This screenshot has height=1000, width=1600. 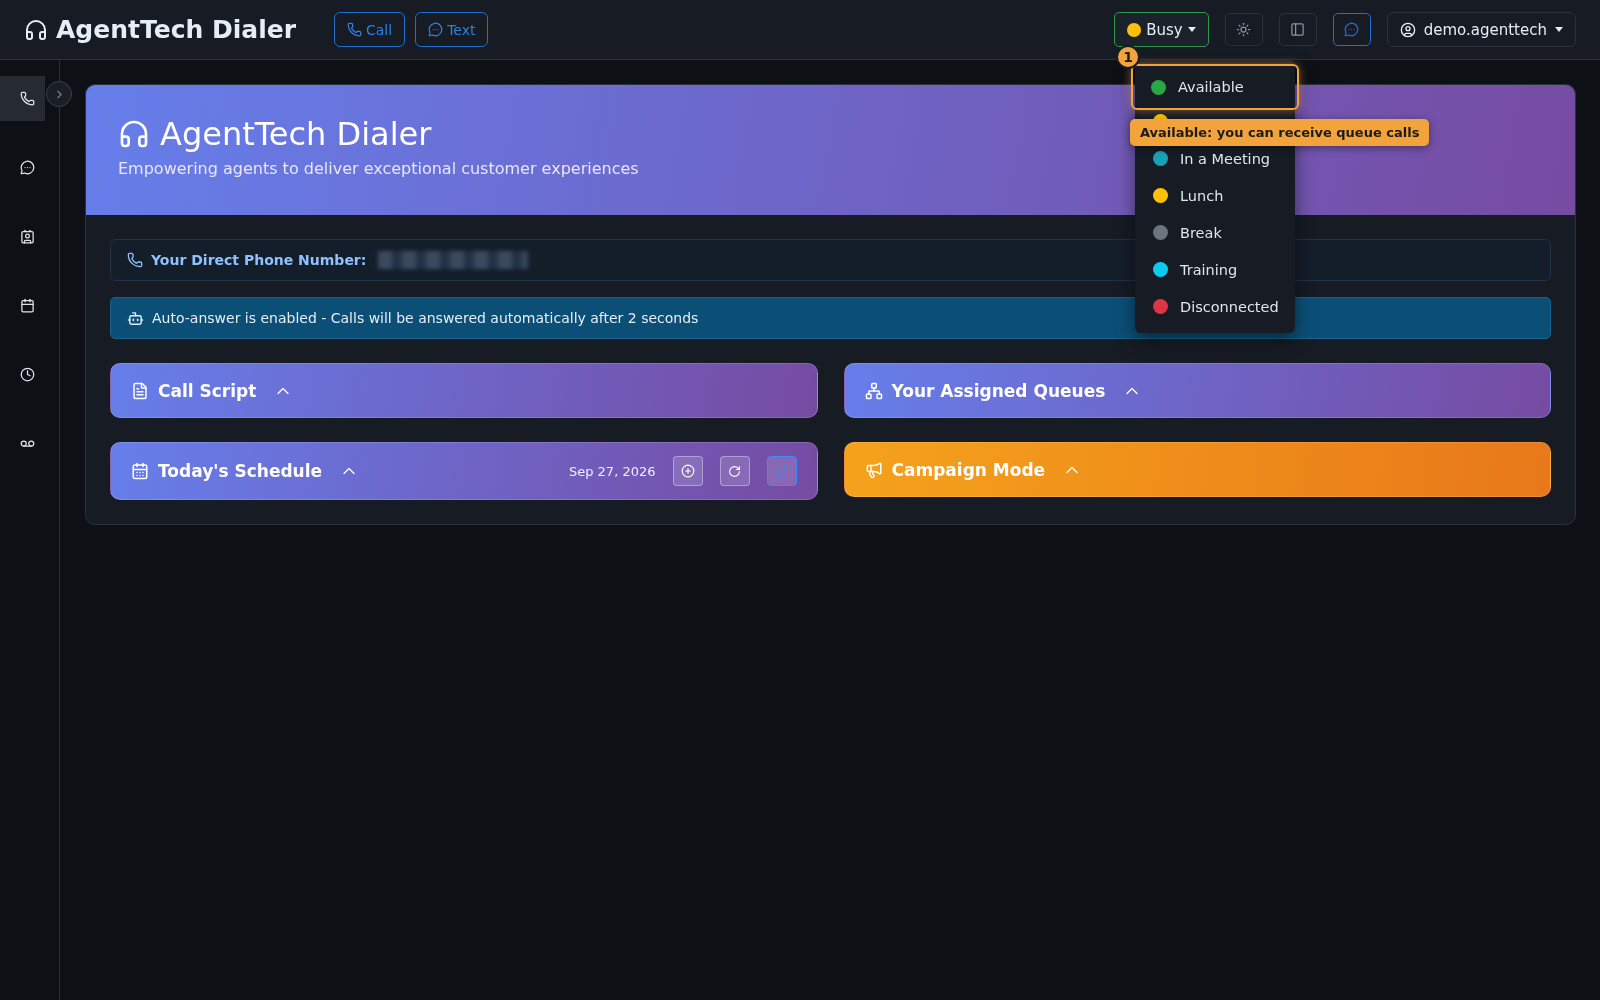 What do you see at coordinates (452, 29) in the screenshot?
I see `text-button: Text` at bounding box center [452, 29].